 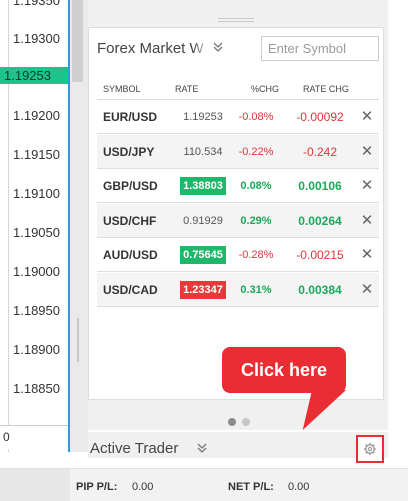 What do you see at coordinates (320, 289) in the screenshot?
I see `row-rate-chg: 0.00384` at bounding box center [320, 289].